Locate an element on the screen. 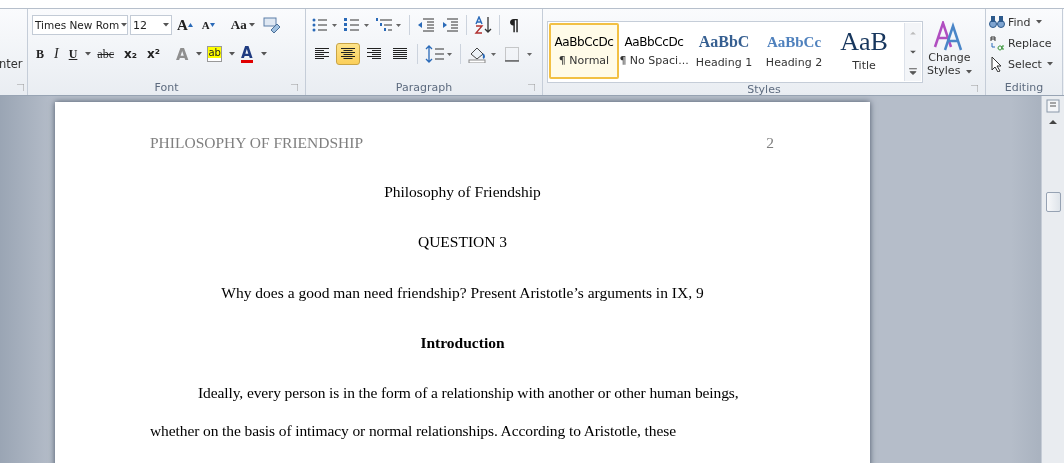 The height and width of the screenshot is (463, 1064). multilevel-list-icon is located at coordinates (389, 25).